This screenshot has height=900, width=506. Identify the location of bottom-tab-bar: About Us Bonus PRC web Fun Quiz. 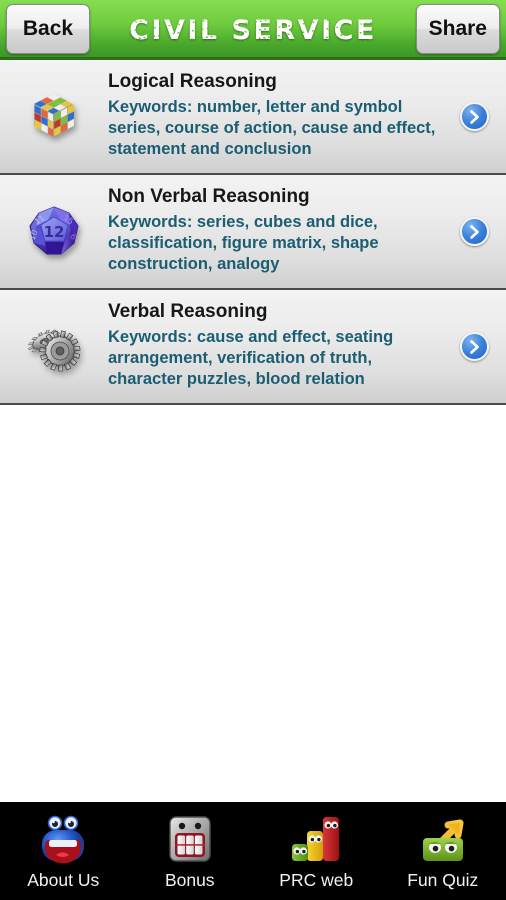
(253, 851).